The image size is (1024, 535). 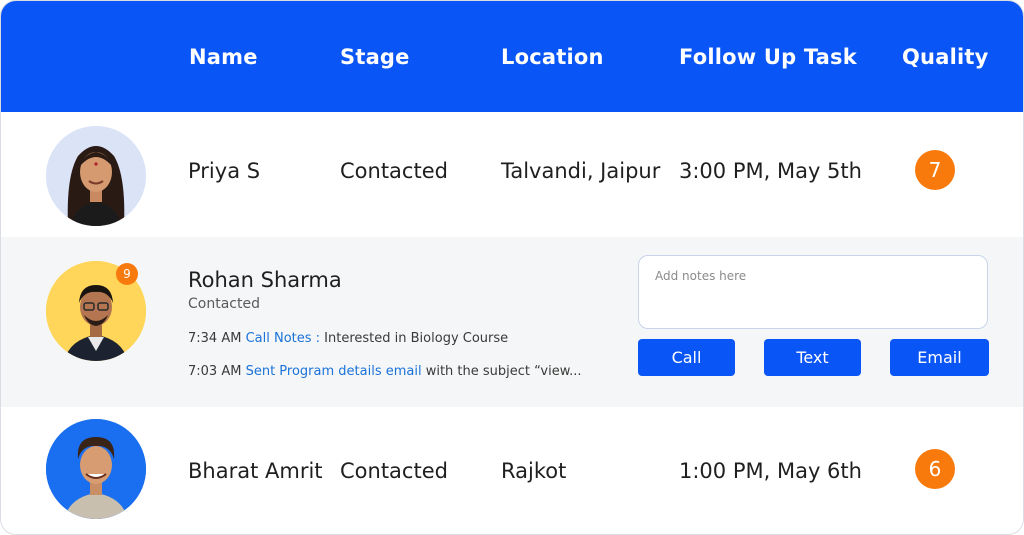 What do you see at coordinates (813, 292) in the screenshot?
I see `notes-input: Add notes here` at bounding box center [813, 292].